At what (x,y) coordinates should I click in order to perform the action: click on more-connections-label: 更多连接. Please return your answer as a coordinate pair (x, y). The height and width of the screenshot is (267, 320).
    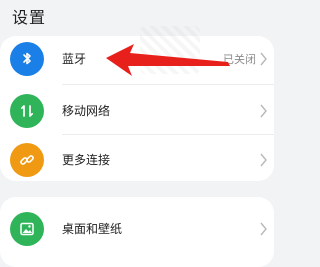
    Looking at the image, I should click on (86, 160).